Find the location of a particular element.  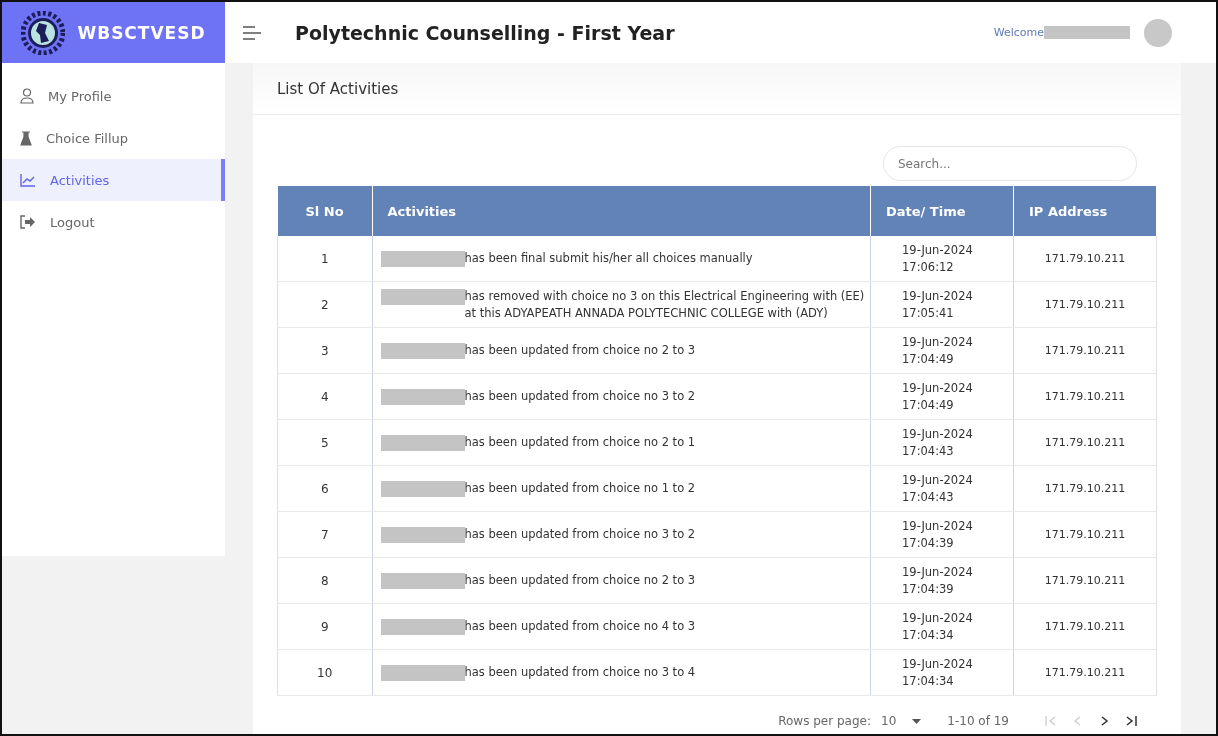

last-page-icon is located at coordinates (1131, 721).